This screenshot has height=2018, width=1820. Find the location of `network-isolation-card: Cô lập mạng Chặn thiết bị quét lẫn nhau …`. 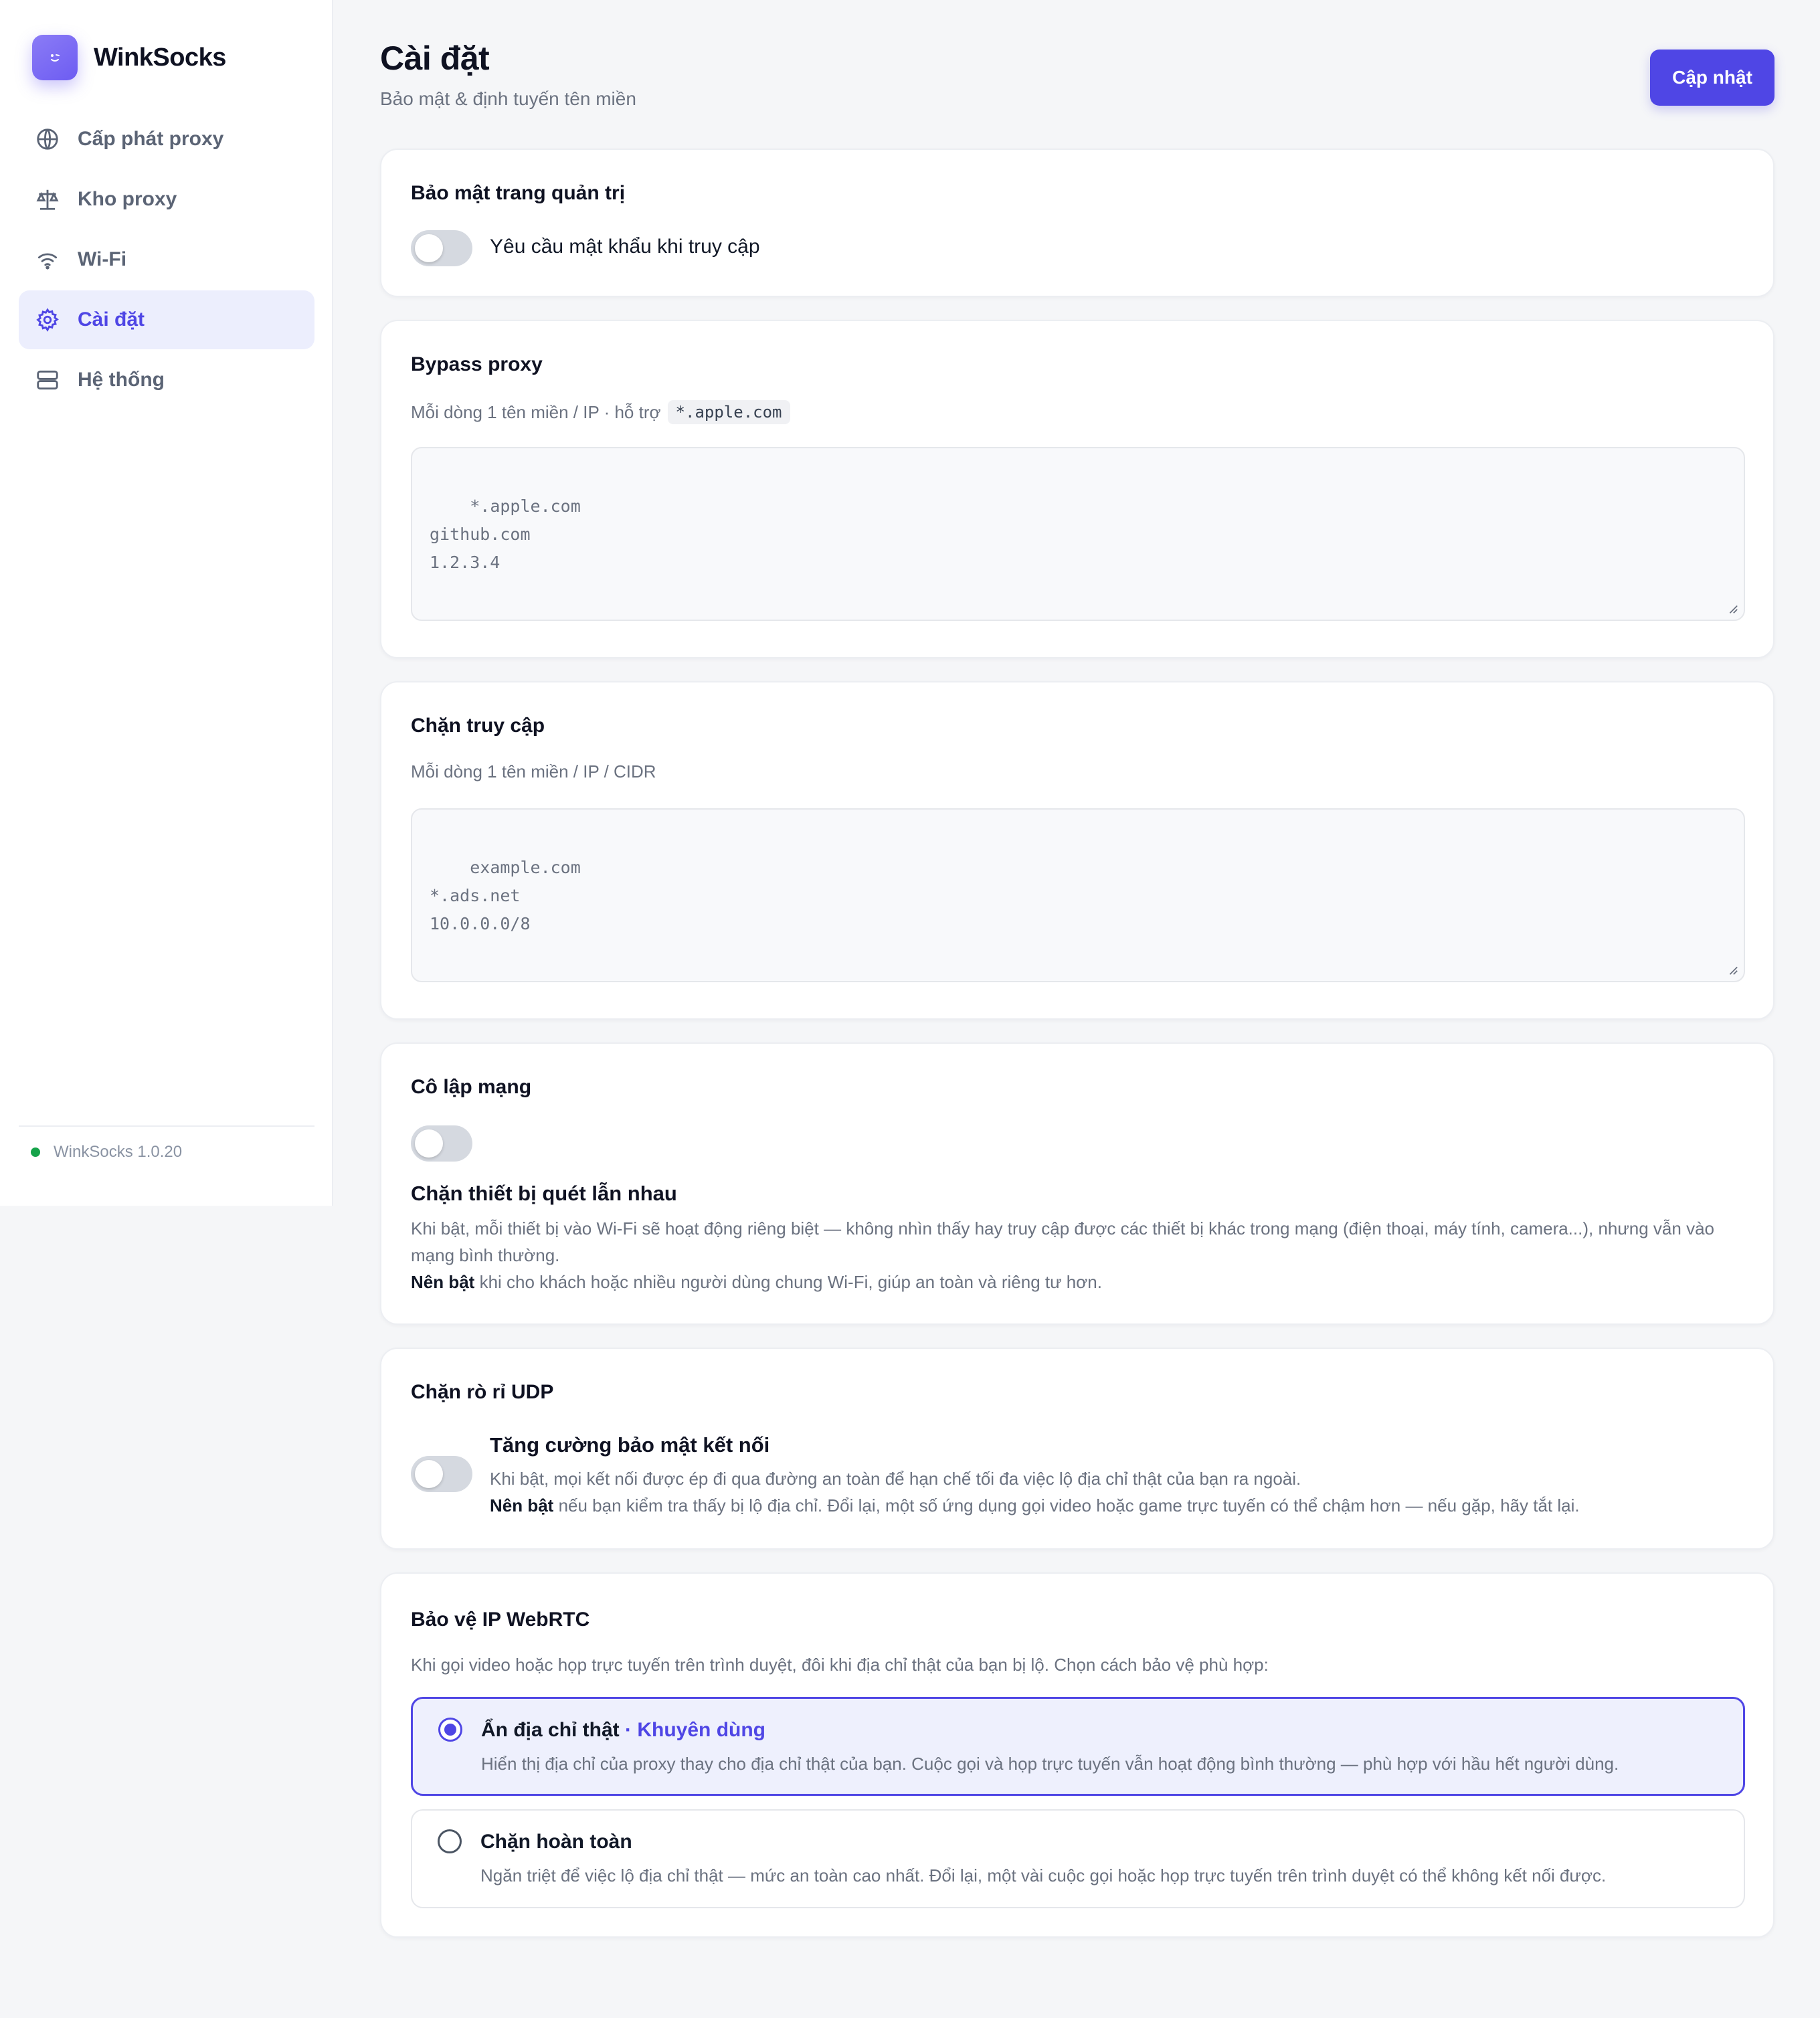

network-isolation-card: Cô lập mạng Chặn thiết bị quét lẫn nhau … is located at coordinates (1077, 1183).